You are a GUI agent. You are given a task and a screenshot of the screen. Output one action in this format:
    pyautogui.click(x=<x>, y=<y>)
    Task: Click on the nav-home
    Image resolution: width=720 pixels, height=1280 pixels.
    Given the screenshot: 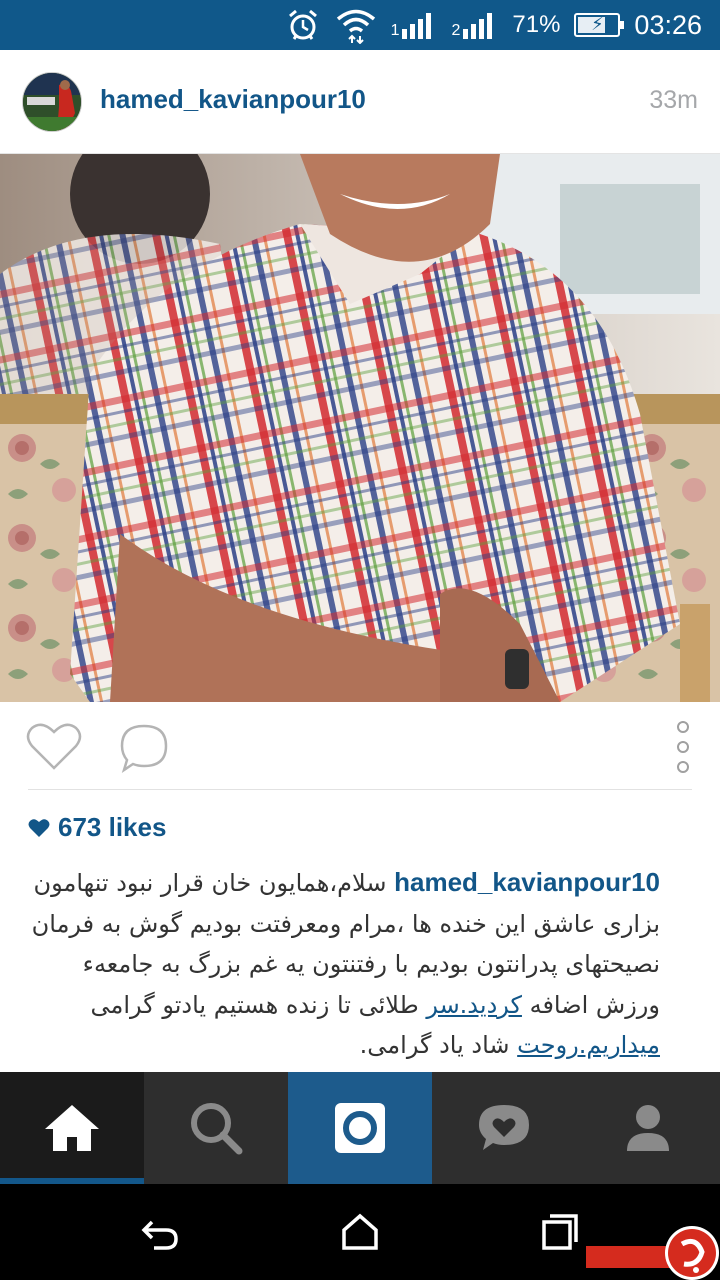 What is the action you would take?
    pyautogui.click(x=72, y=1128)
    